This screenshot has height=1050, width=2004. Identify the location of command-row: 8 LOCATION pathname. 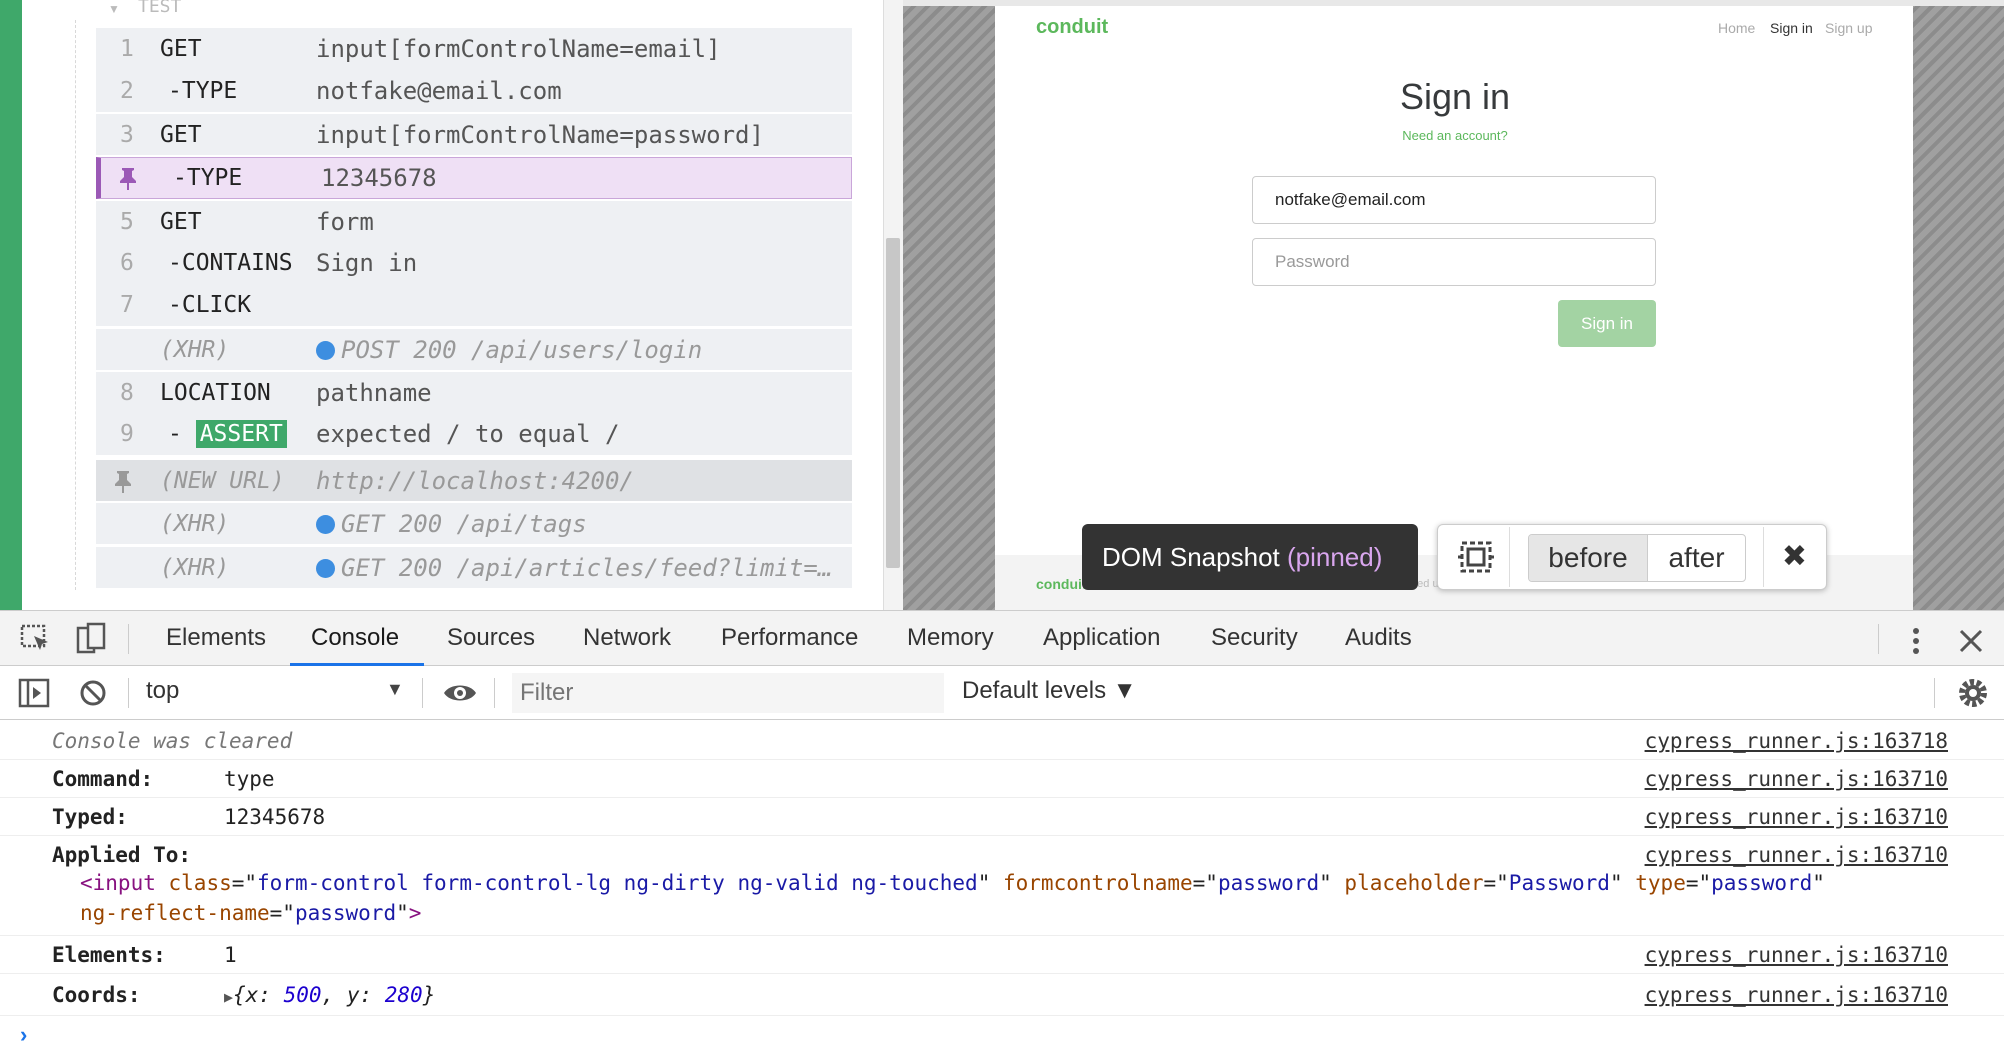
(474, 392).